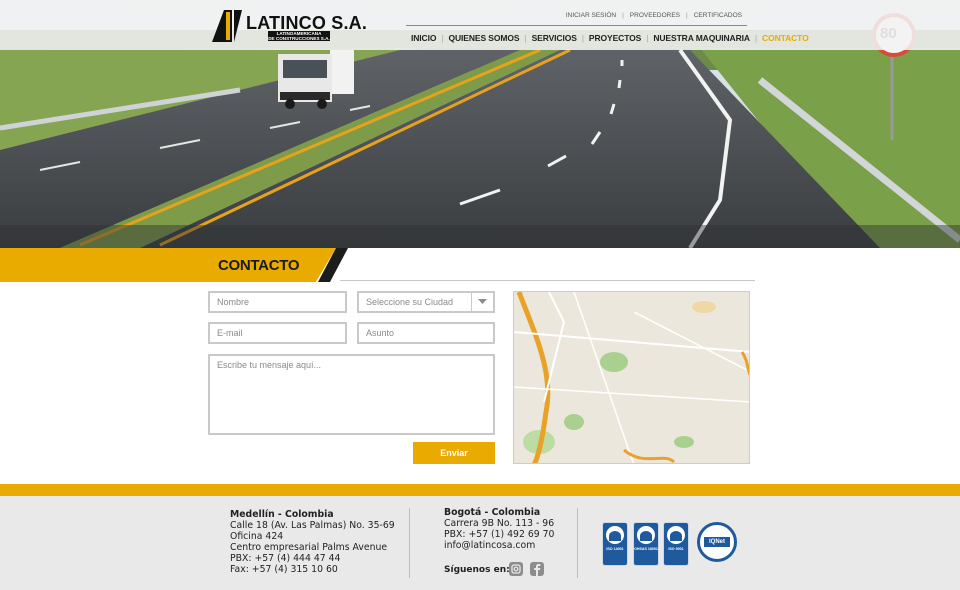 This screenshot has height=590, width=960. What do you see at coordinates (591, 15) in the screenshot?
I see `util-link-login: INICIAR SESIÓN` at bounding box center [591, 15].